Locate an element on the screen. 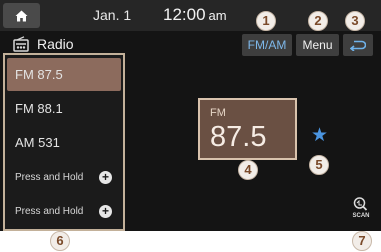 The width and height of the screenshot is (381, 252). preset-label: AM 531 is located at coordinates (37, 142).